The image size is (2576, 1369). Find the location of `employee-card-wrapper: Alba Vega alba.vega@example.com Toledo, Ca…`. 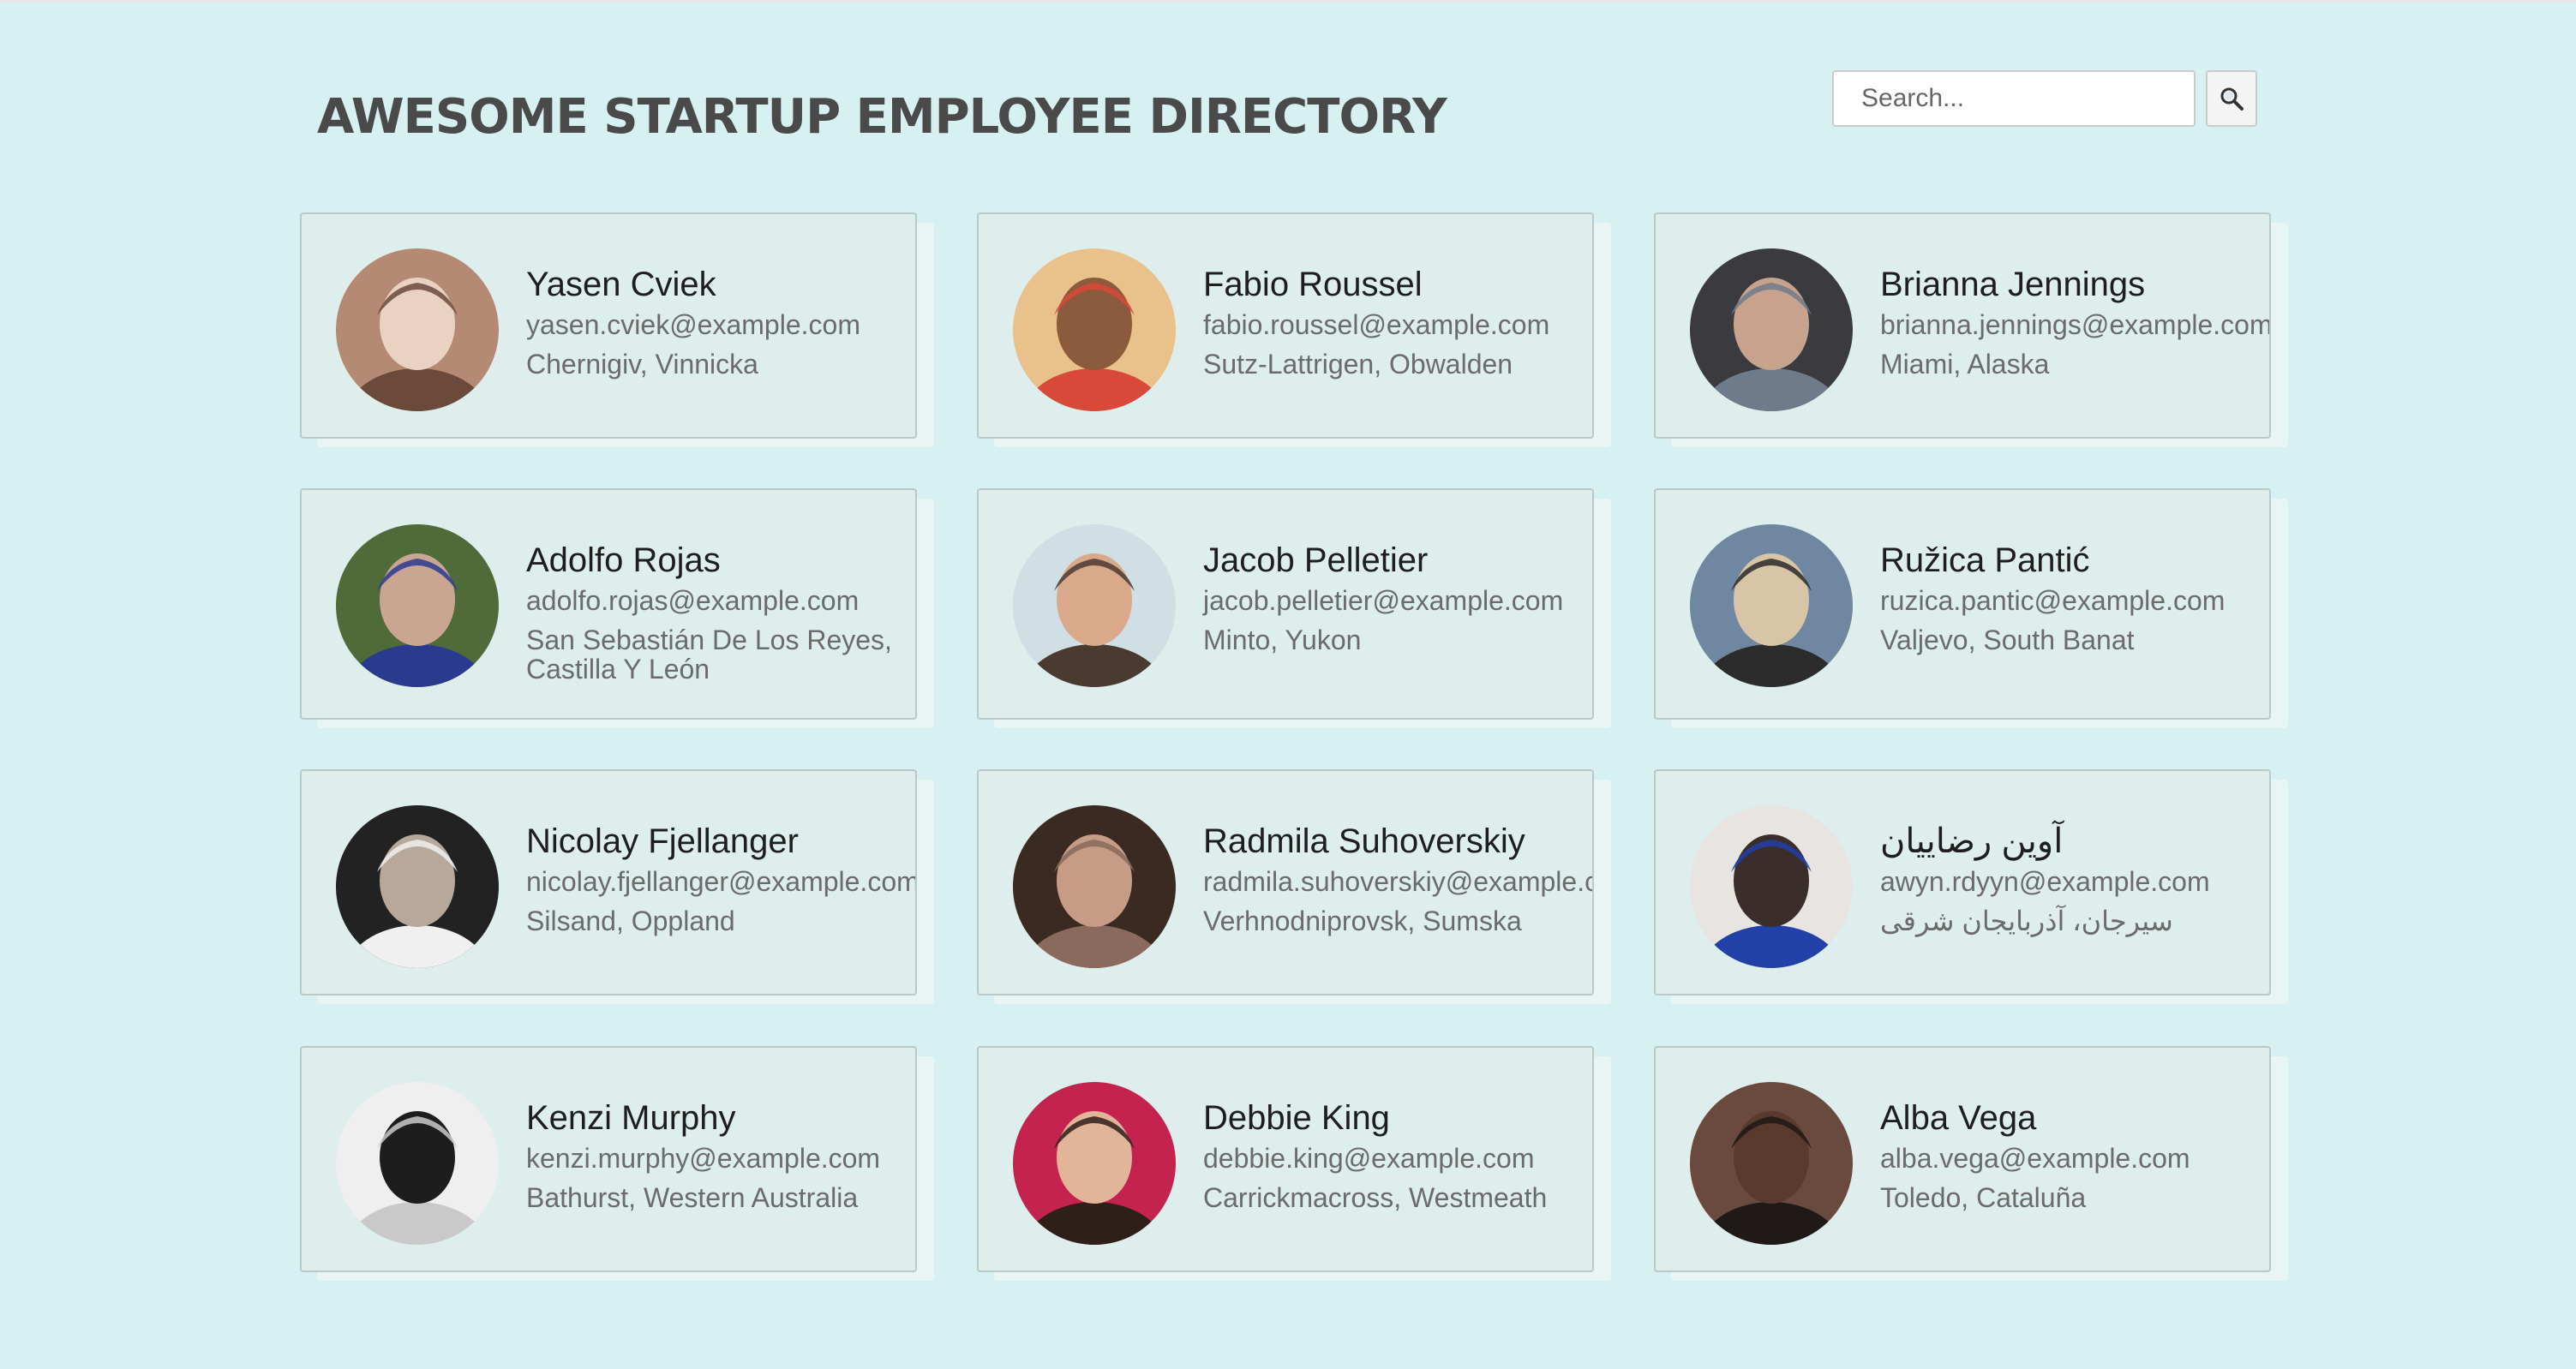

employee-card-wrapper: Alba Vega alba.vega@example.com Toledo, Ca… is located at coordinates (1971, 1163).